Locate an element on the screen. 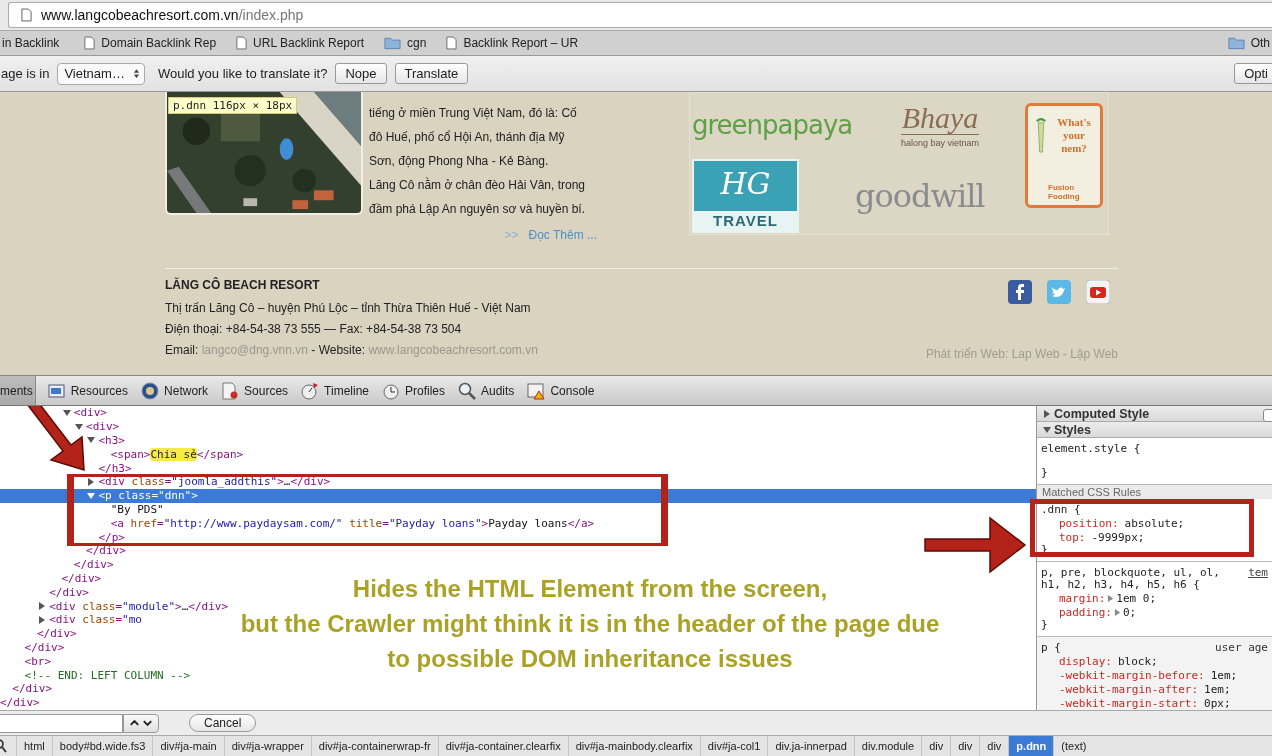 This screenshot has height=756, width=1272. breadcrumb: div#ja-wrapper is located at coordinates (267, 746).